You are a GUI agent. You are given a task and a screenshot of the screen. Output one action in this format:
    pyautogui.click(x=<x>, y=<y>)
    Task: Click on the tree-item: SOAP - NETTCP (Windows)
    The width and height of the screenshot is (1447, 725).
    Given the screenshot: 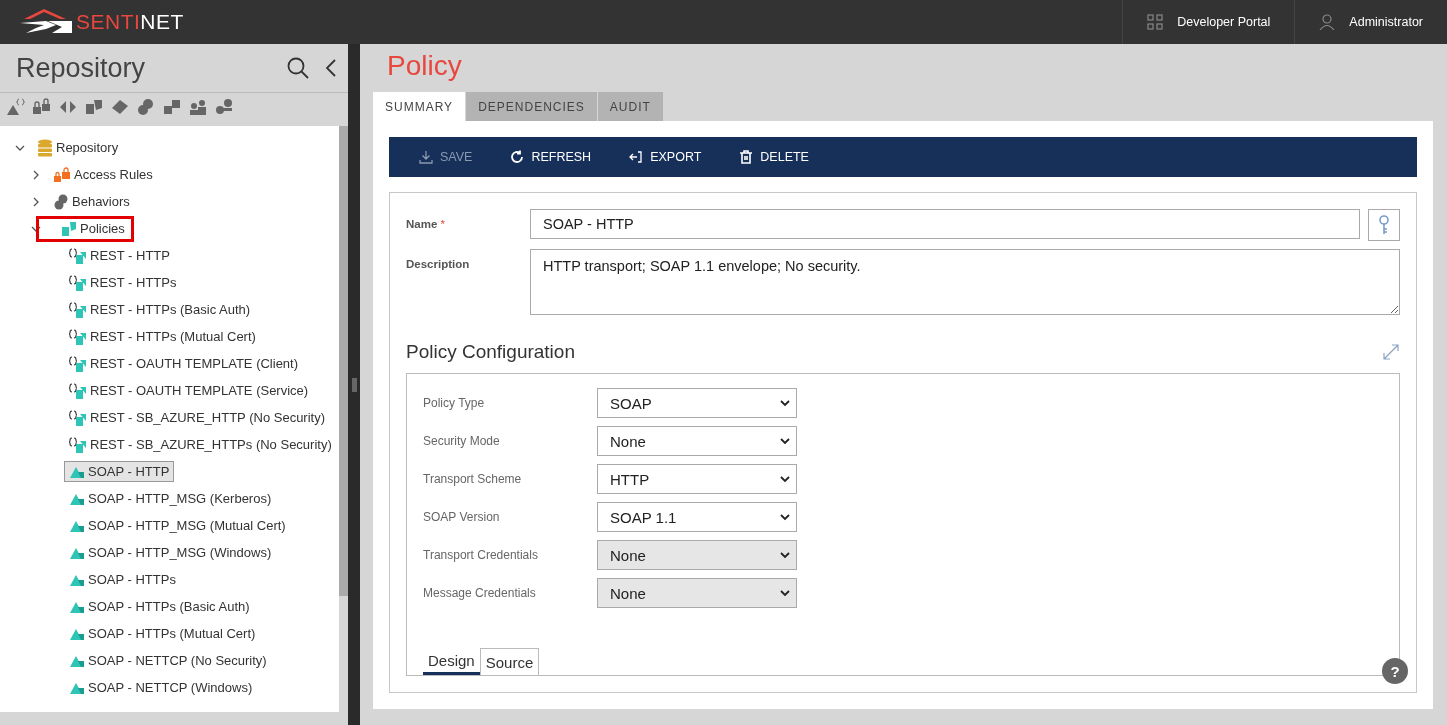 What is the action you would take?
    pyautogui.click(x=161, y=687)
    